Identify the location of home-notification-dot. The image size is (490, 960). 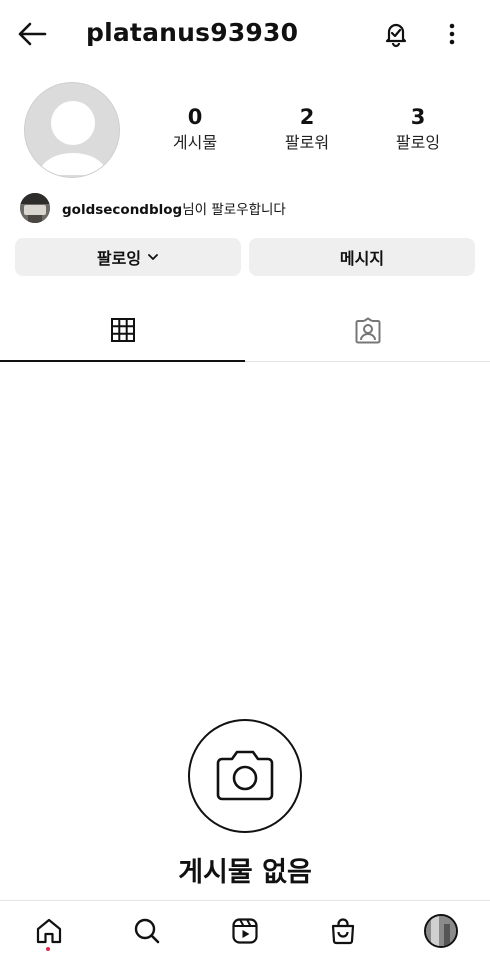
(48, 949).